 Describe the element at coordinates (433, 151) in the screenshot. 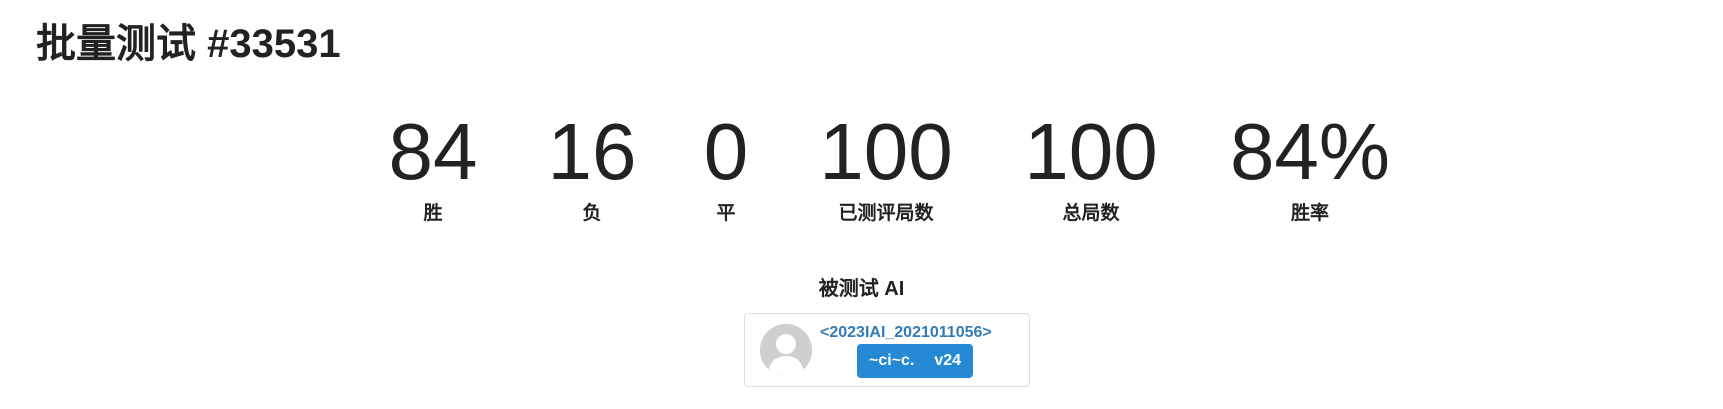

I see `stat-wins-value: 84` at that location.